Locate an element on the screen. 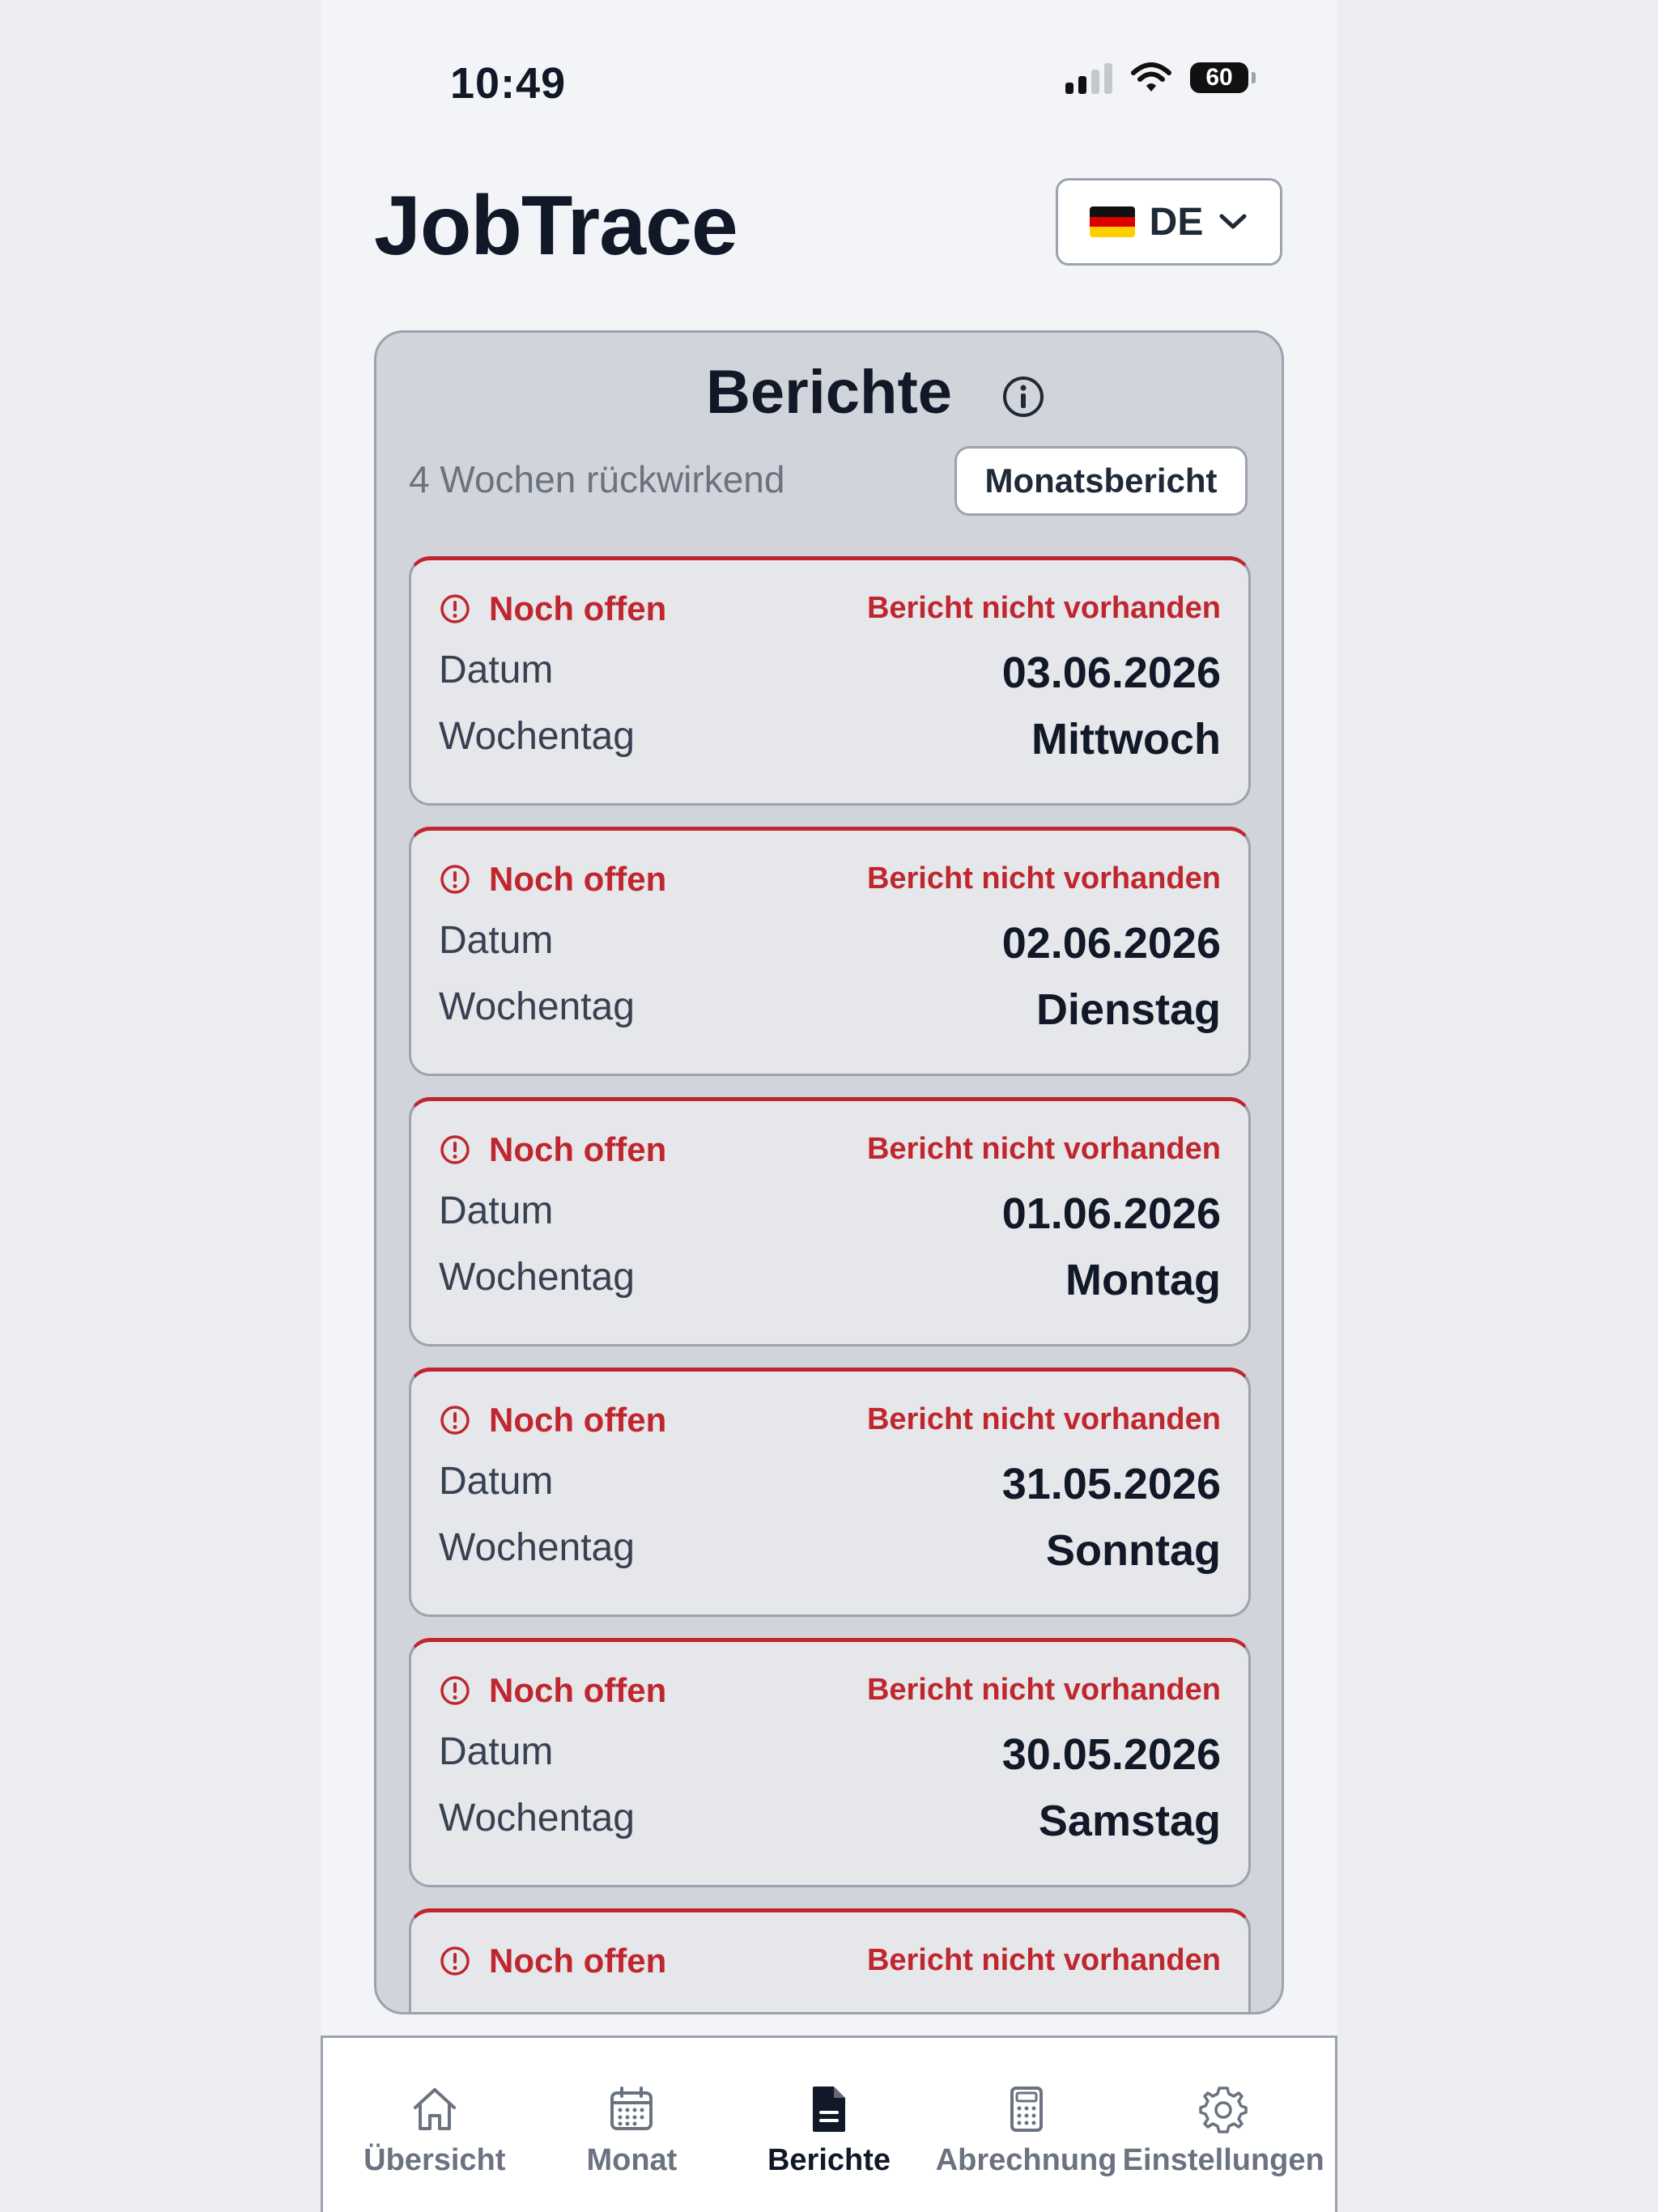 This screenshot has width=1658, height=2212. language-select: DE is located at coordinates (1169, 222).